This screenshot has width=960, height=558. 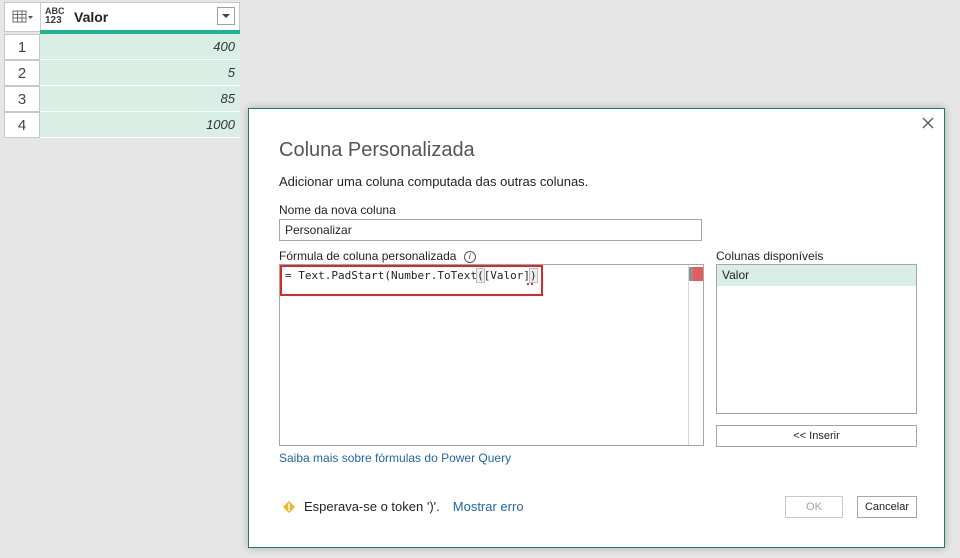 I want to click on editor-scrollbar, so click(x=695, y=355).